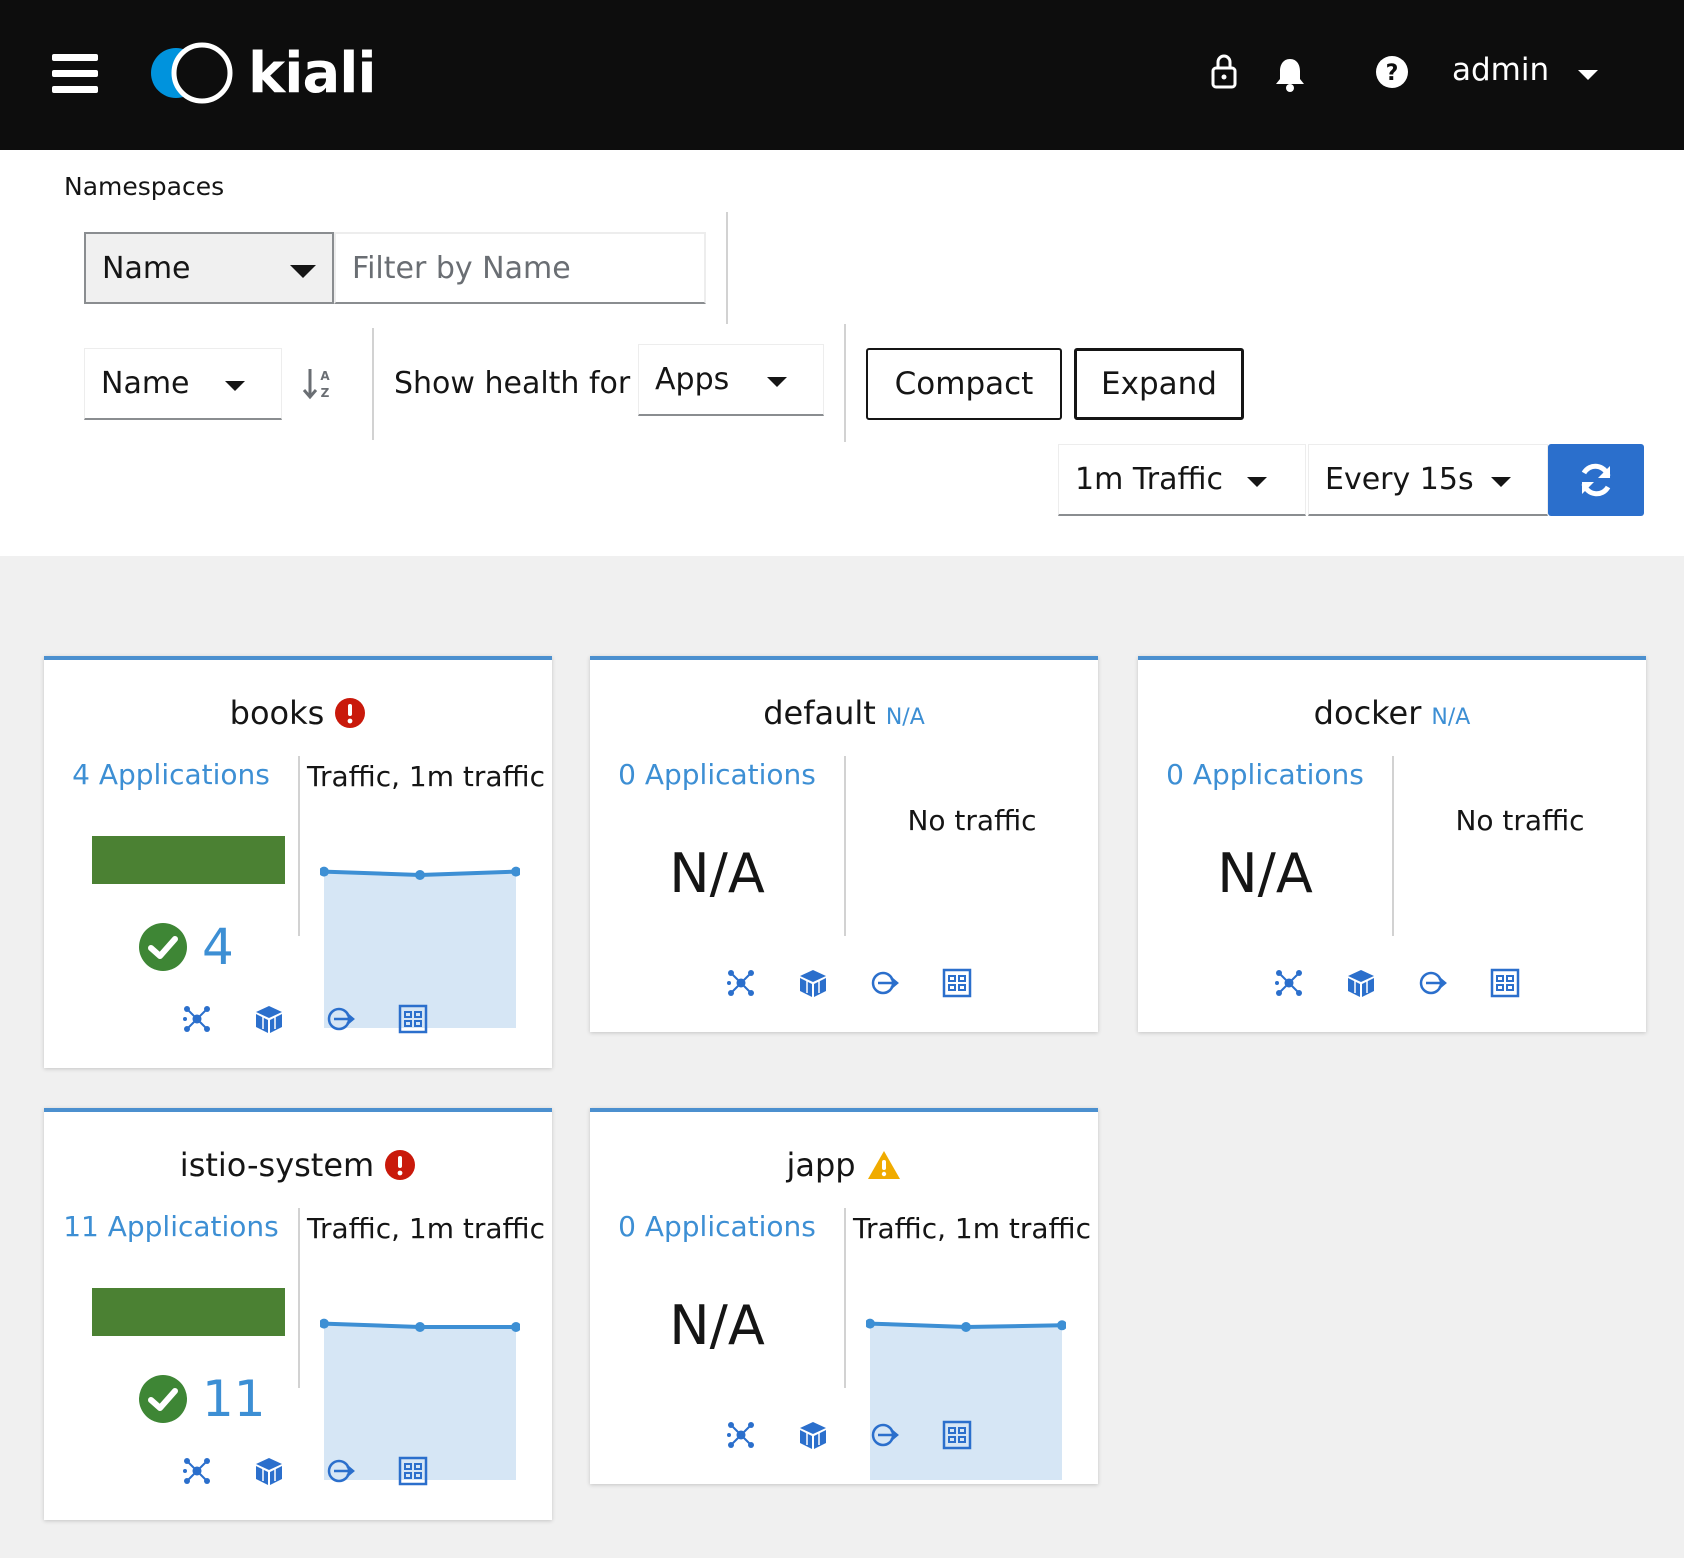  What do you see at coordinates (1290, 74) in the screenshot?
I see `bell-icon` at bounding box center [1290, 74].